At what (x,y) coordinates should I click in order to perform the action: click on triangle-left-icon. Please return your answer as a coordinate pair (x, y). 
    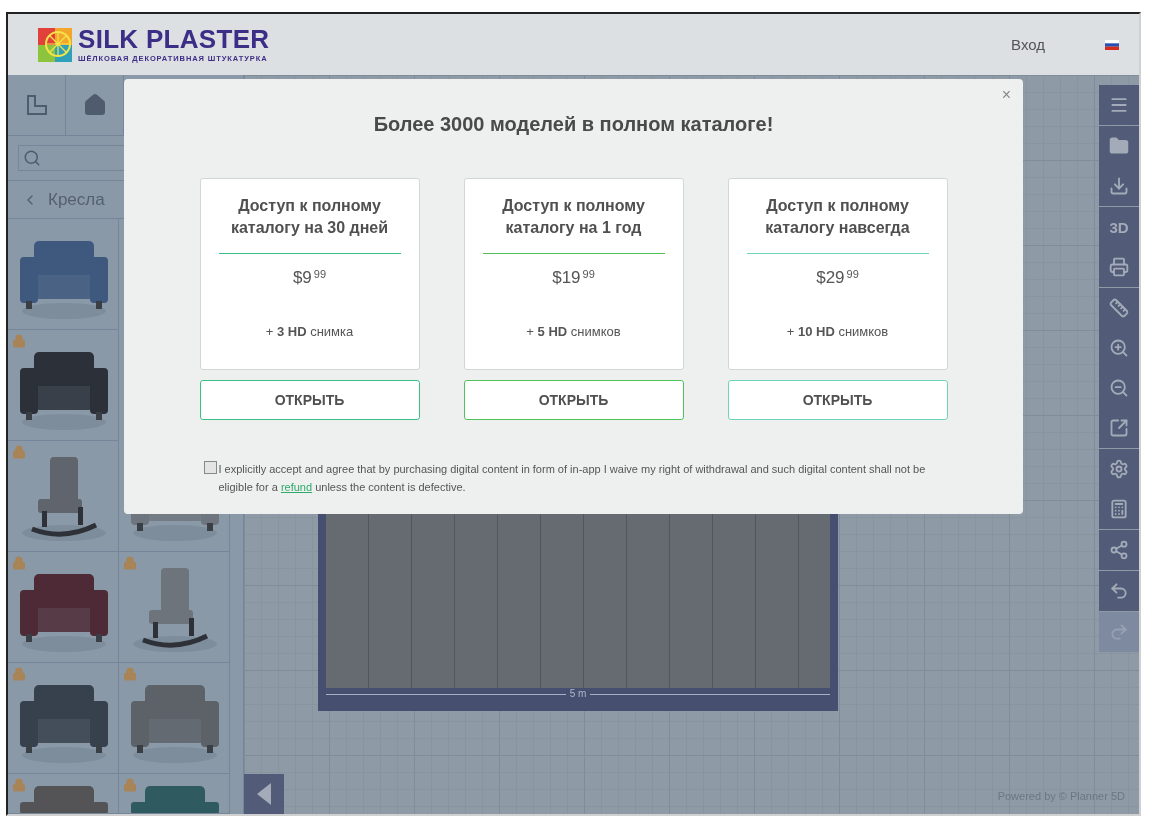
    Looking at the image, I should click on (264, 794).